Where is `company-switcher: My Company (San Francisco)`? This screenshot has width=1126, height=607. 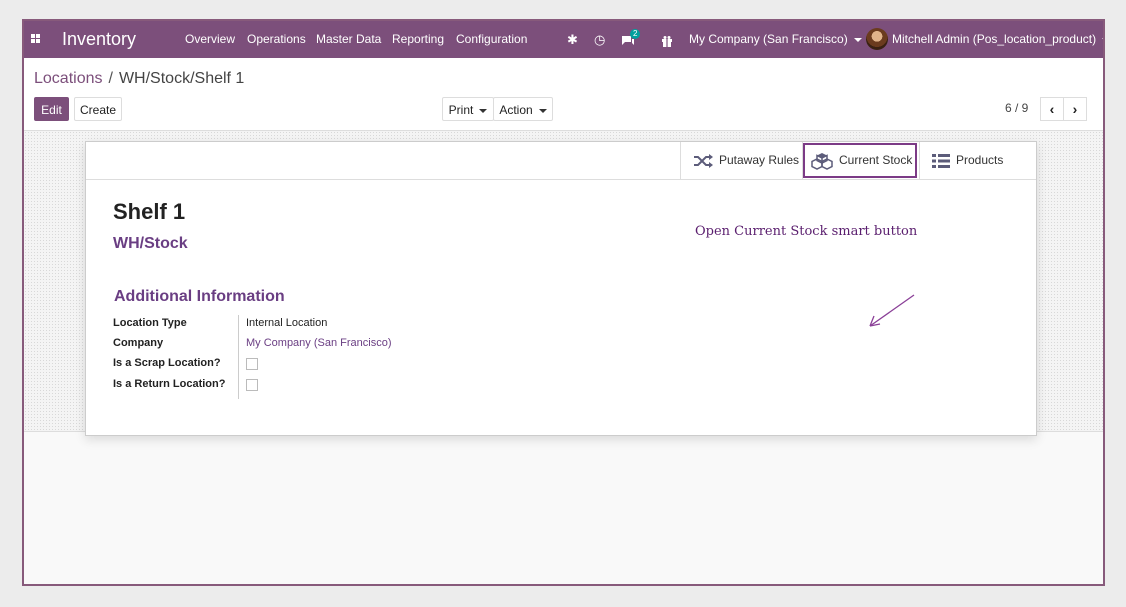 company-switcher: My Company (San Francisco) is located at coordinates (775, 39).